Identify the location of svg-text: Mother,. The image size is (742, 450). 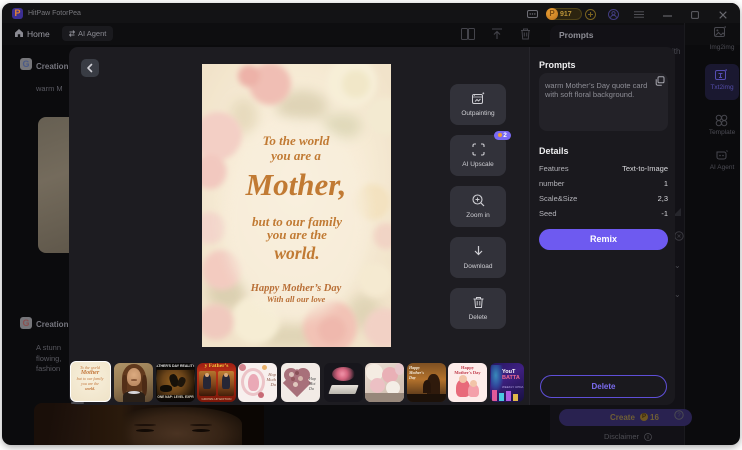
(296, 184).